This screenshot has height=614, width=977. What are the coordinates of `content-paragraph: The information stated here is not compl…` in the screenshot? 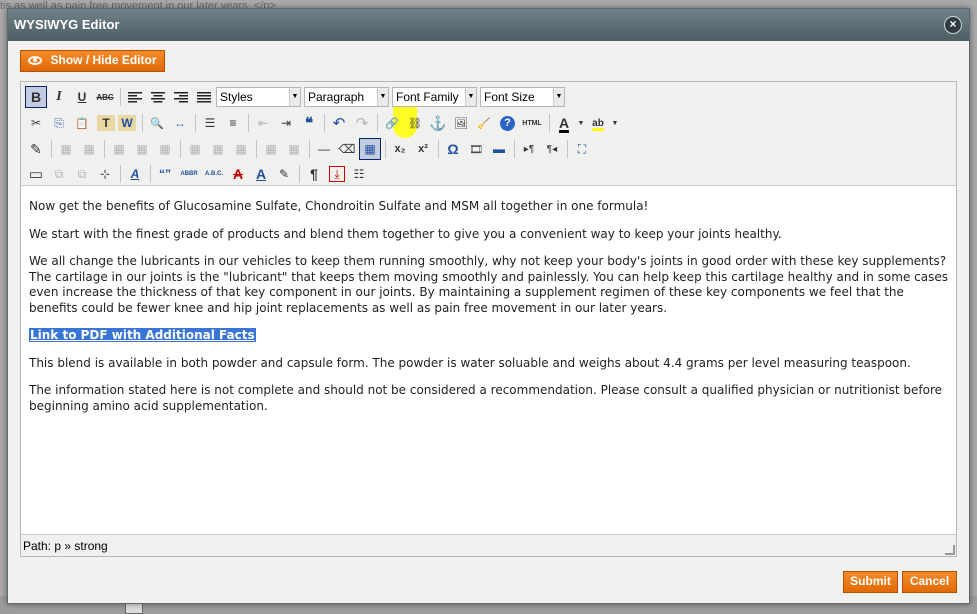 It's located at (485, 398).